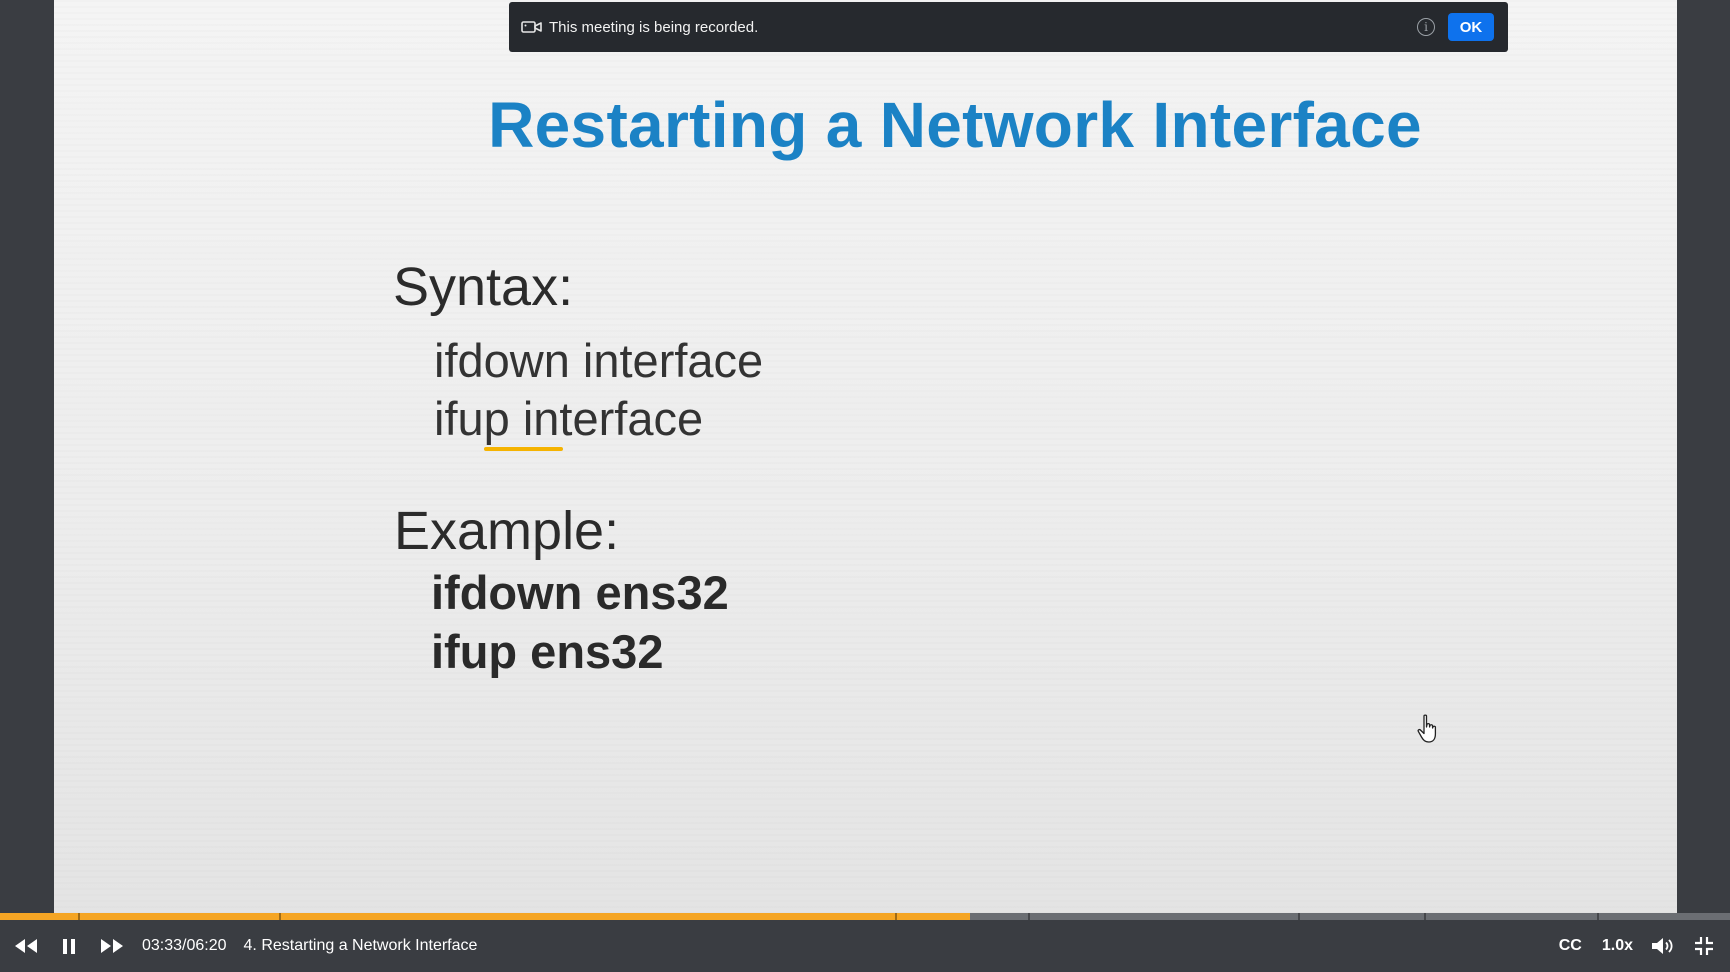 This screenshot has width=1730, height=972. What do you see at coordinates (112, 946) in the screenshot?
I see `fast-forward-icon` at bounding box center [112, 946].